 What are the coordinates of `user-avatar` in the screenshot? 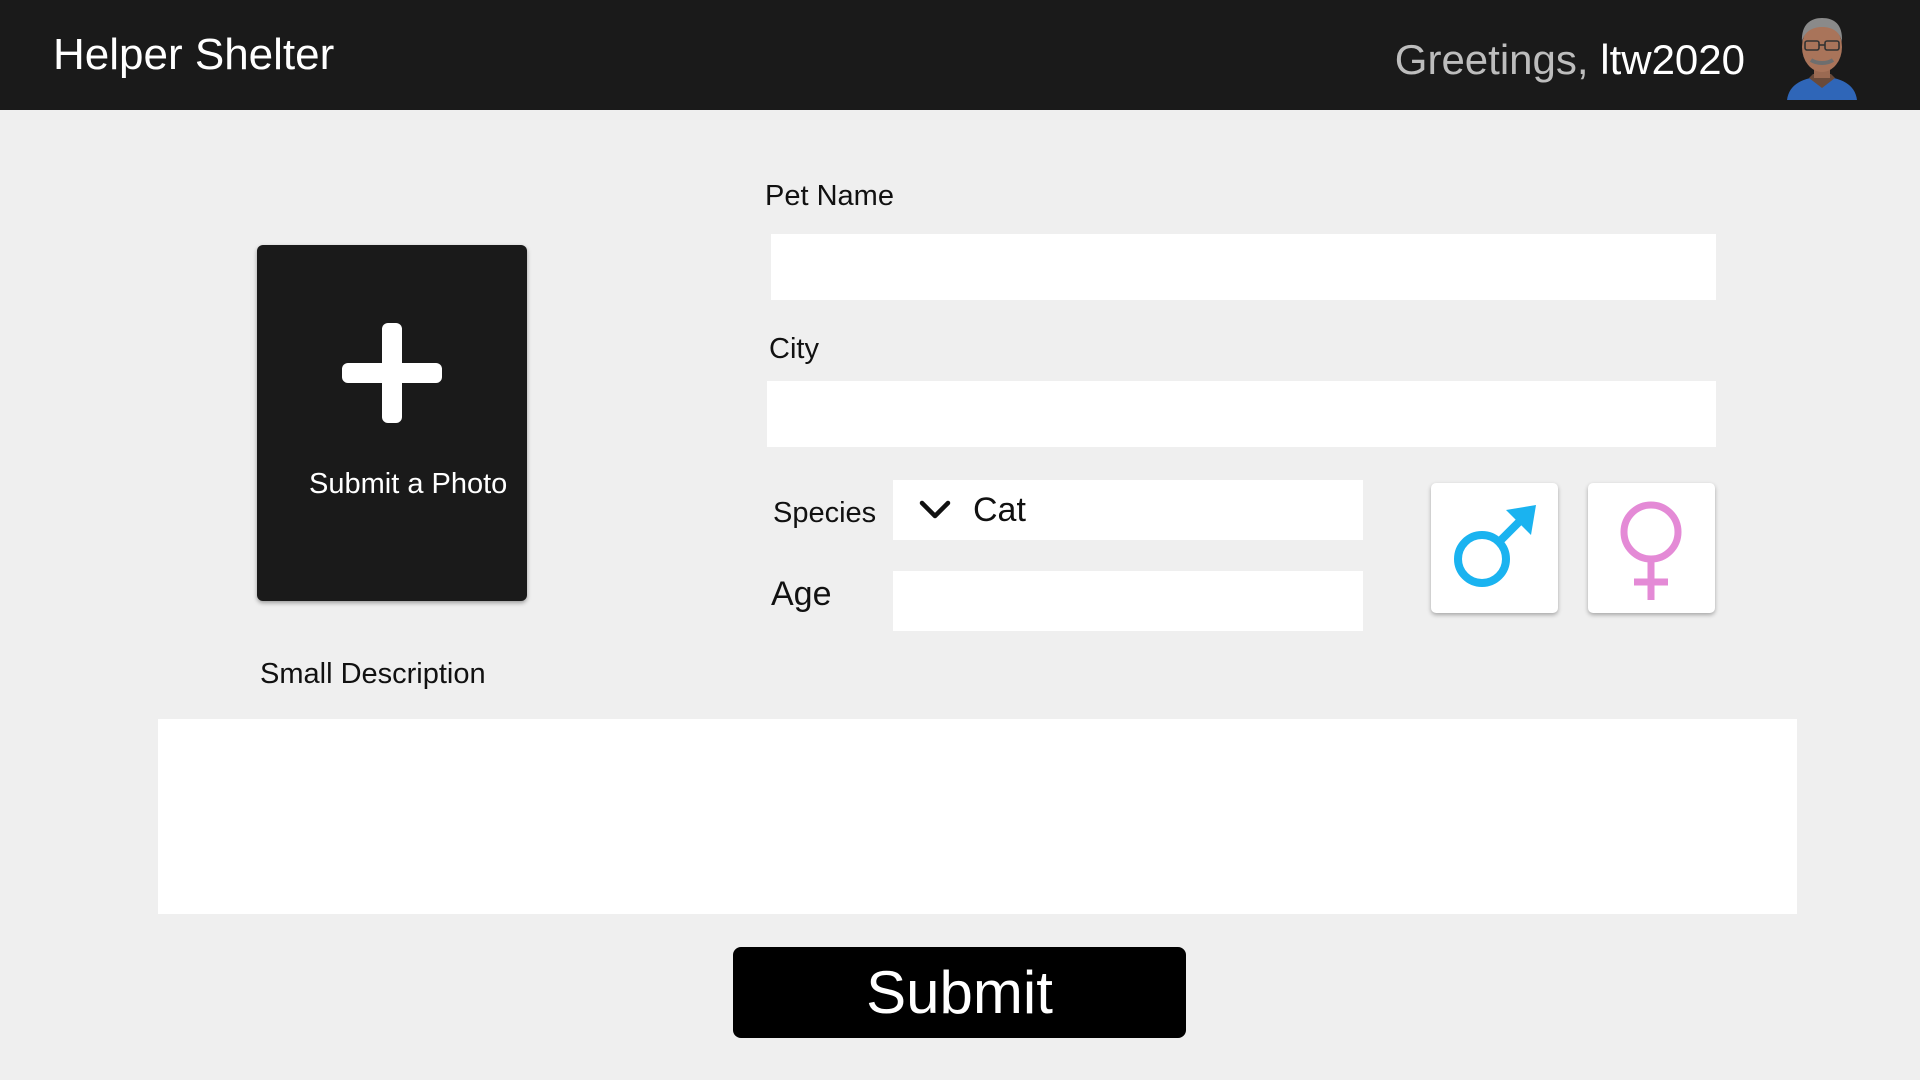 It's located at (1822, 57).